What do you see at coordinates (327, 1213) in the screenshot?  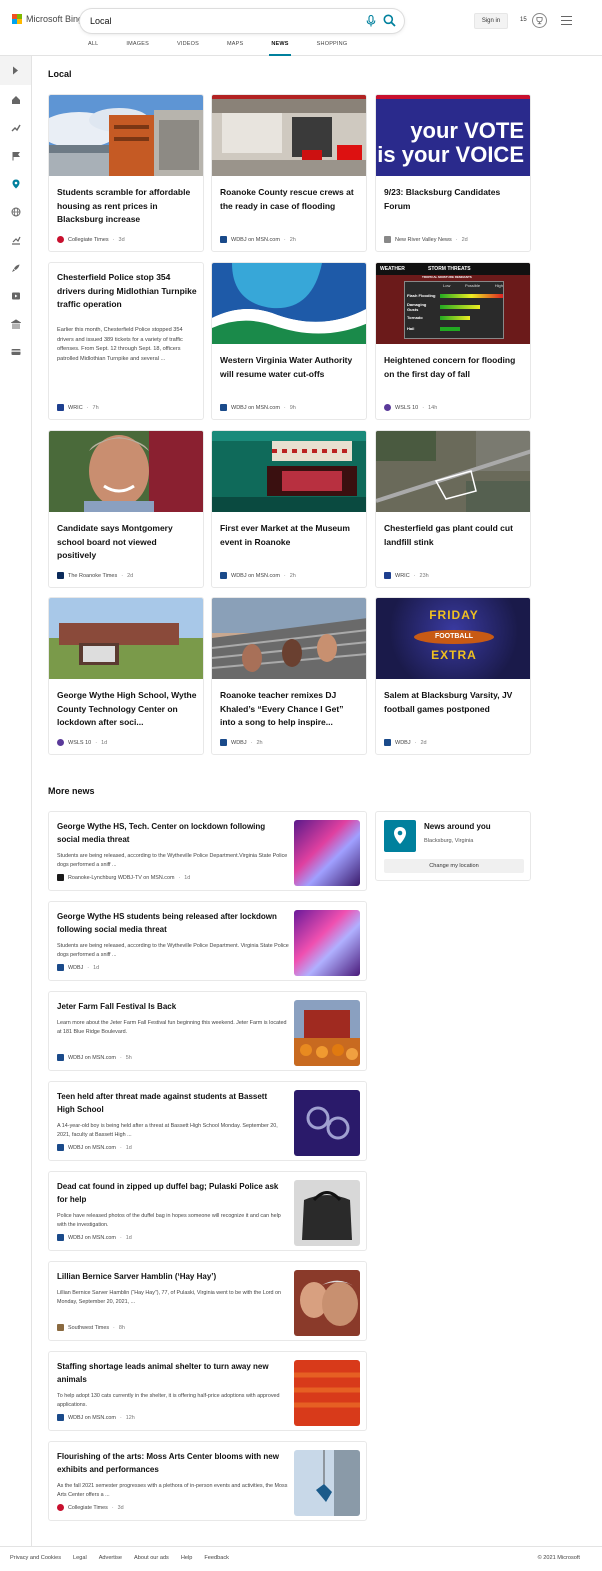 I see `duffel-bag-thumbnail` at bounding box center [327, 1213].